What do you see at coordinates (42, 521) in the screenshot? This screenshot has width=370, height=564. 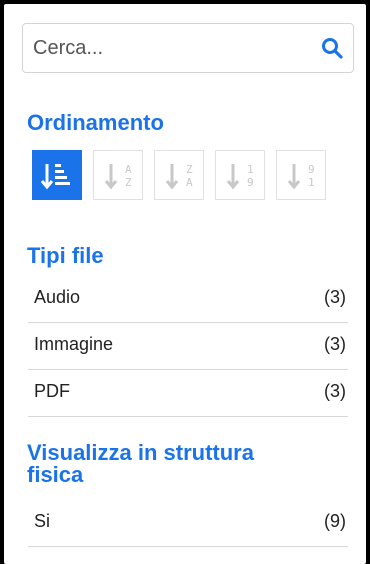 I see `facet-label: Si` at bounding box center [42, 521].